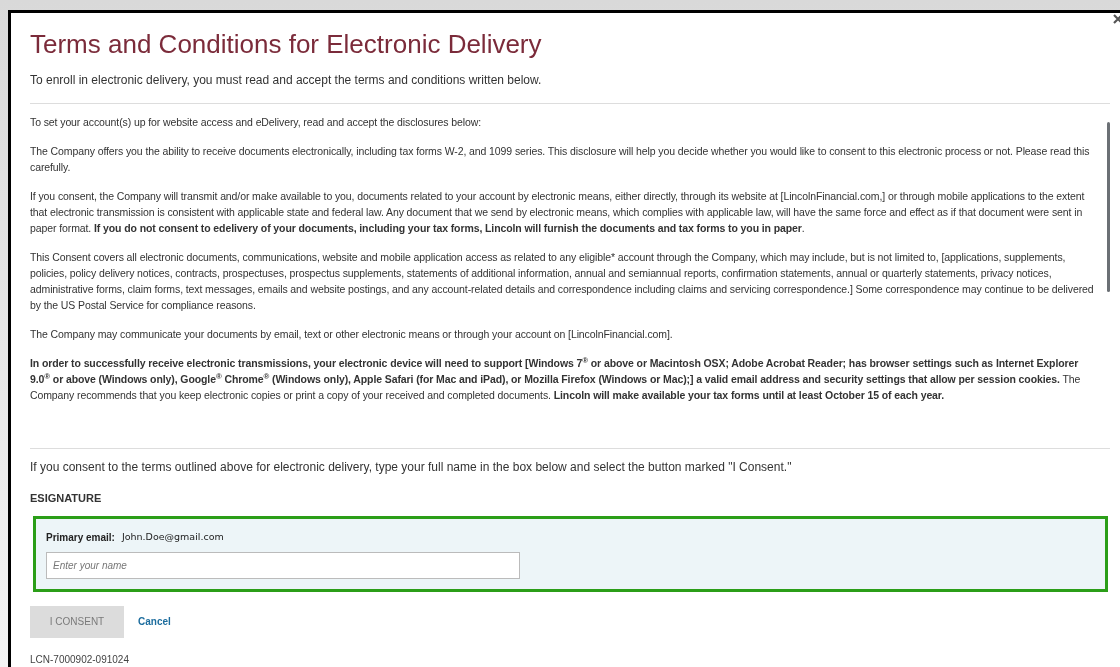 This screenshot has width=1120, height=667. I want to click on consent-instruction: If you consent to the terms outlined above for electronic delivery, type your full name in the box below and select the button marked "I Consent.", so click(411, 467).